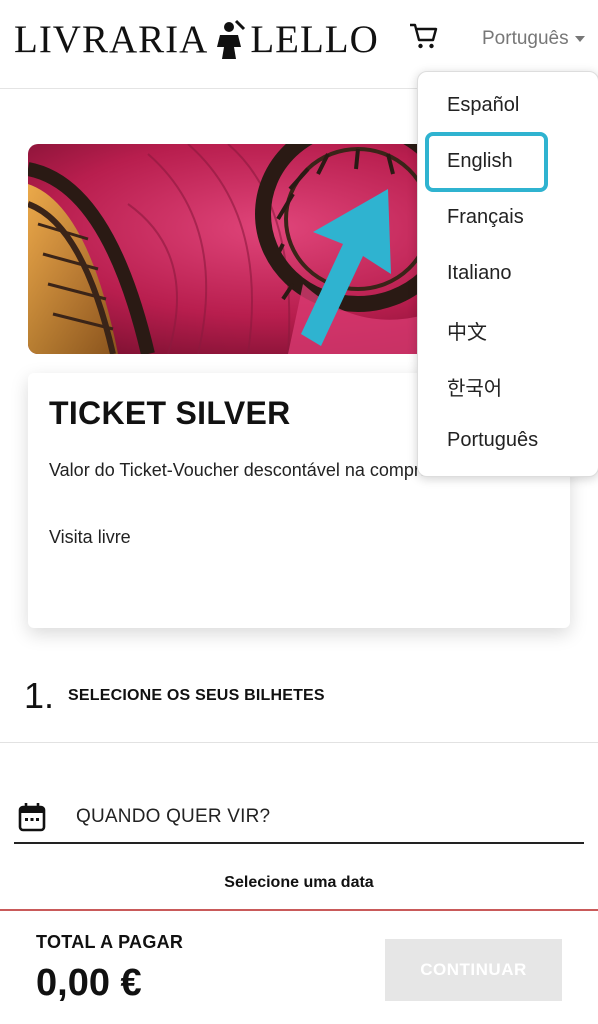  I want to click on footer-divider, so click(299, 910).